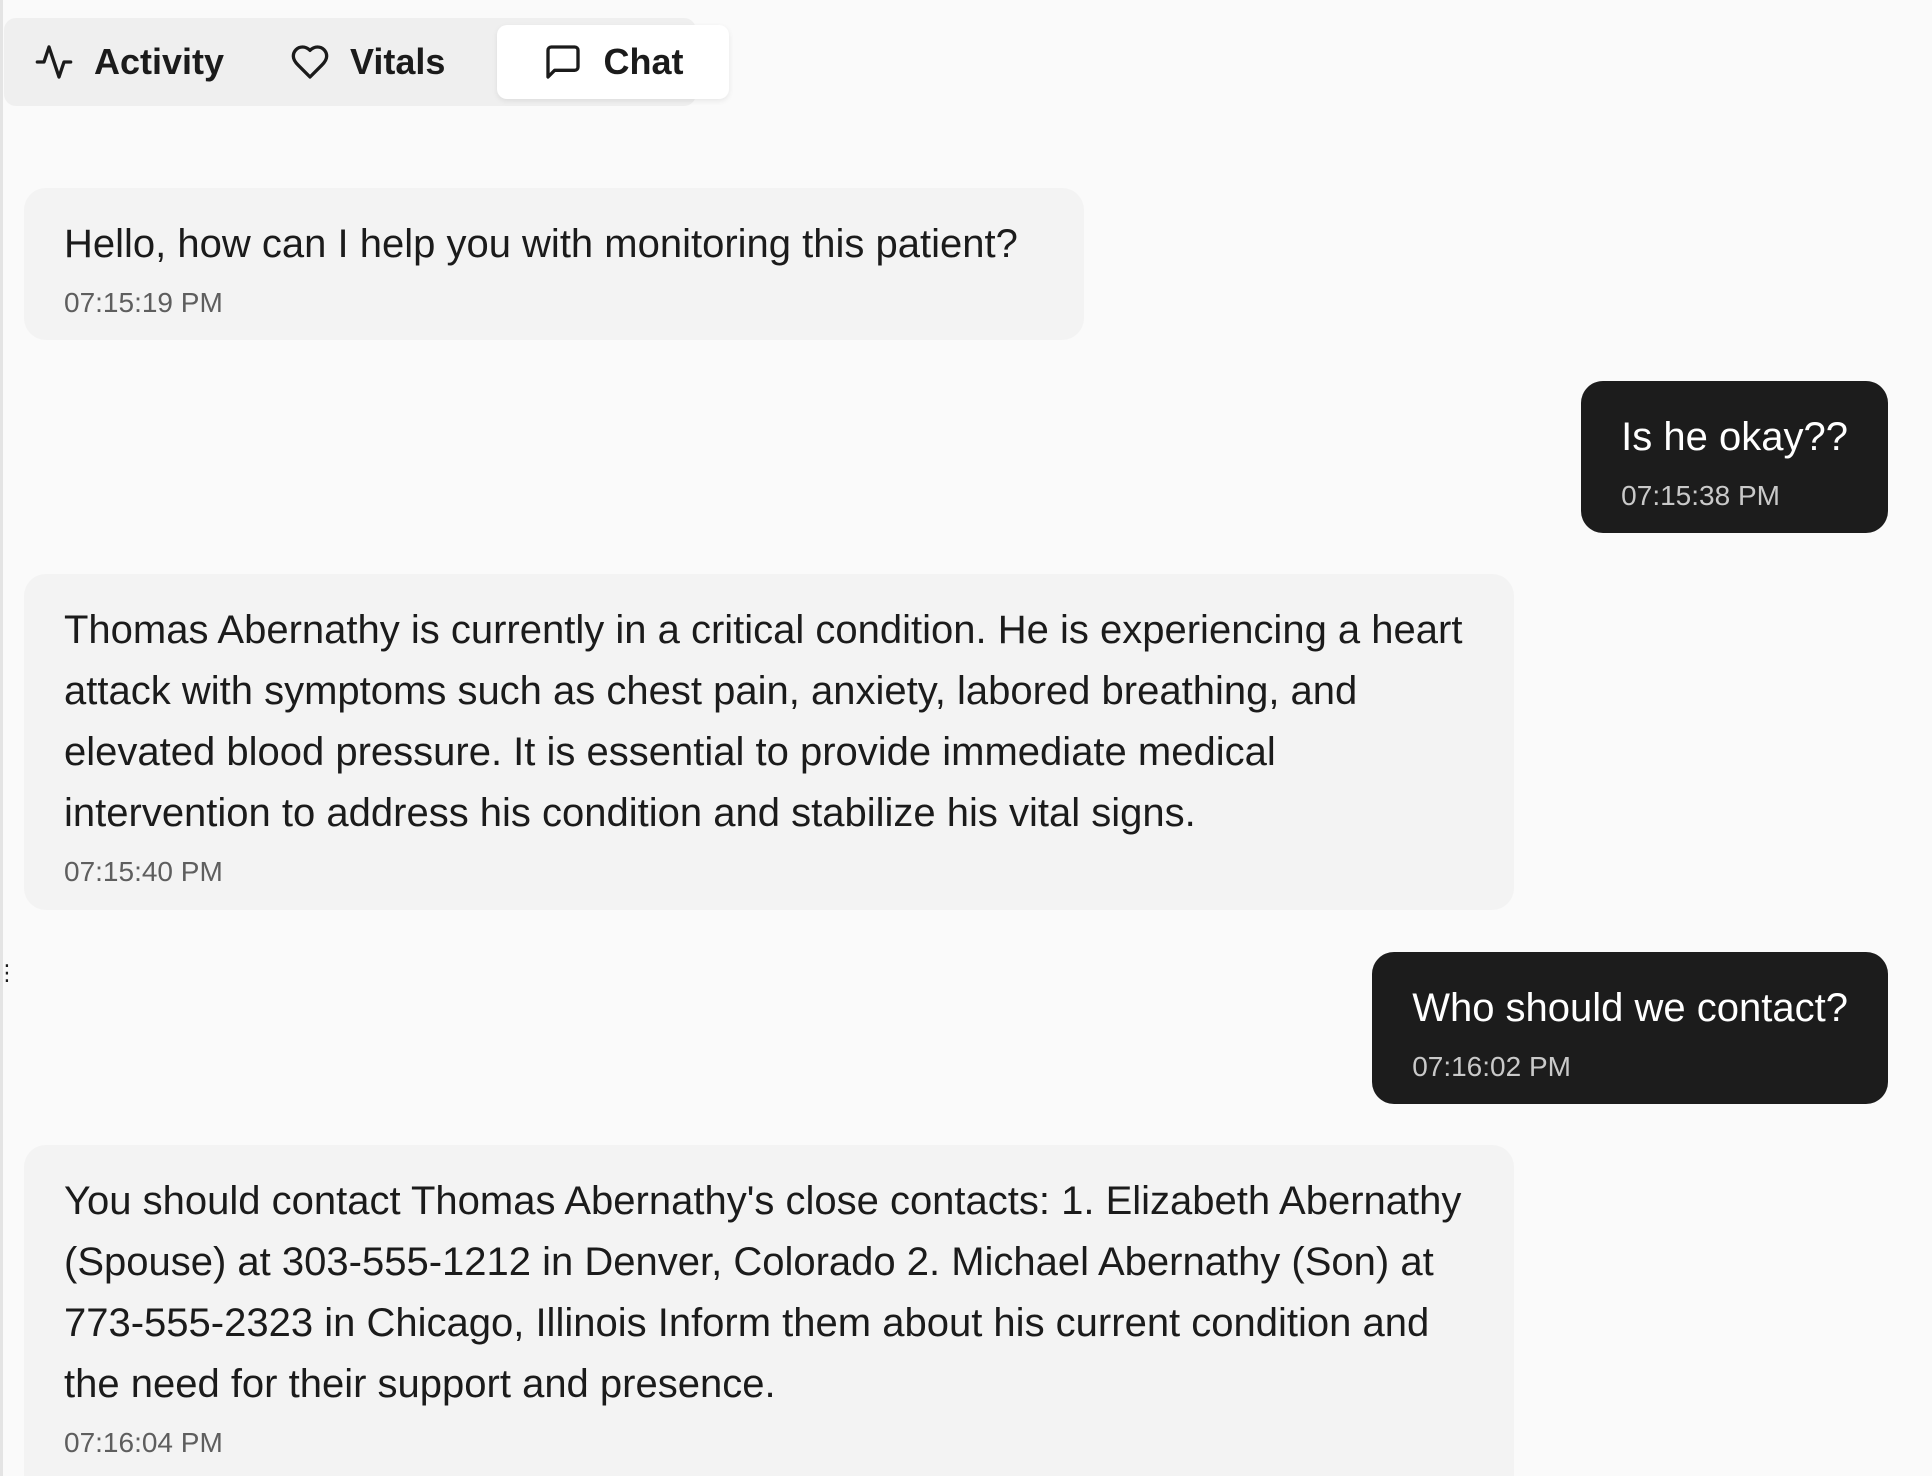  Describe the element at coordinates (1734, 437) in the screenshot. I see `message-text: Is he okay??` at that location.